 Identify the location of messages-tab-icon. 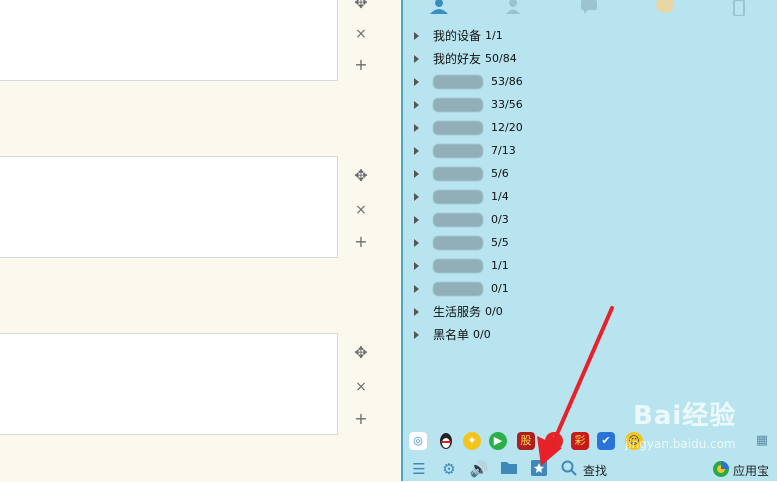
(589, 8).